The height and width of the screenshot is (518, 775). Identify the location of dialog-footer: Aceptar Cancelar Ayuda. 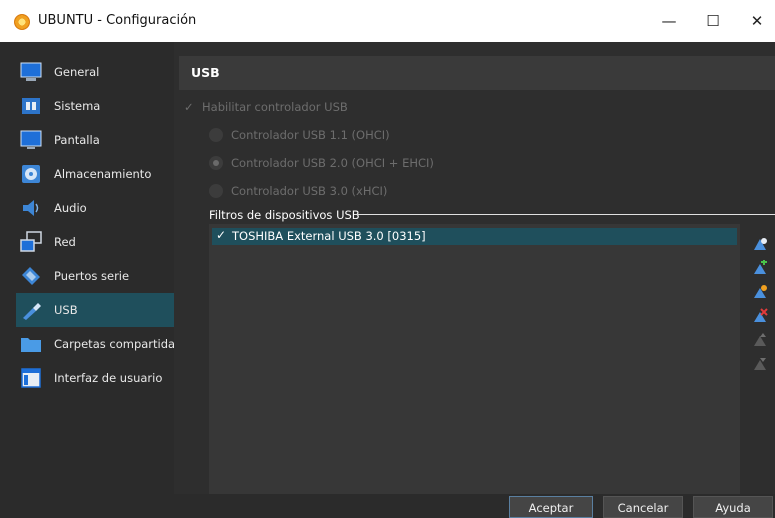
(387, 506).